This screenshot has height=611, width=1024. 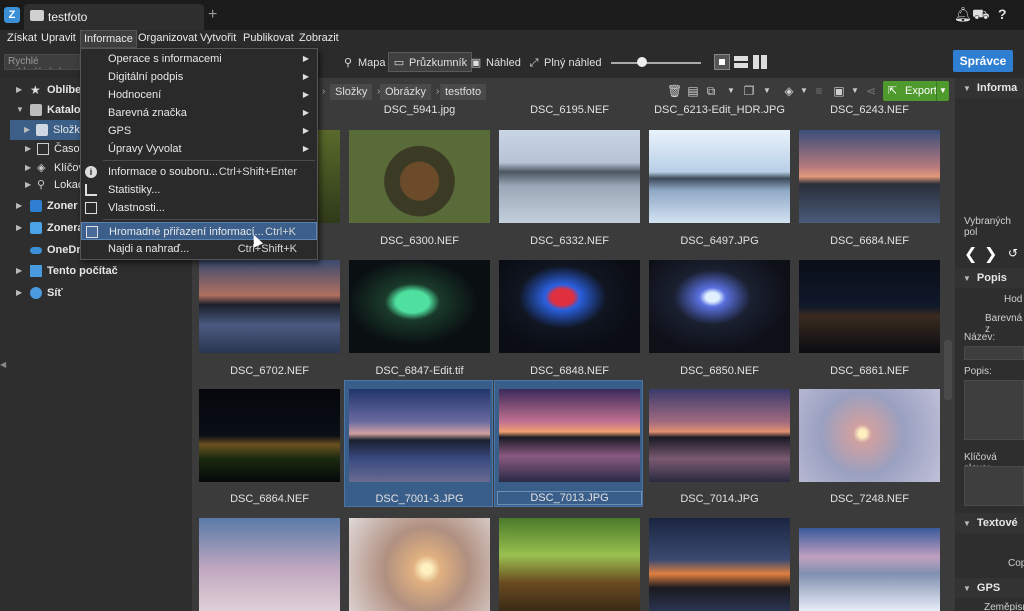 What do you see at coordinates (871, 91) in the screenshot?
I see `share-icon: ⋖` at bounding box center [871, 91].